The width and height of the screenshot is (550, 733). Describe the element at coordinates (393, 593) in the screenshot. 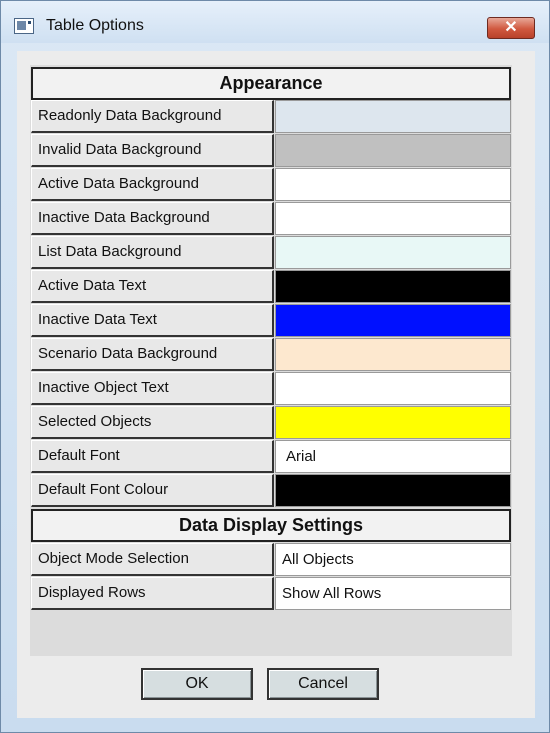

I see `displayed-rows-value: Show All Rows` at that location.